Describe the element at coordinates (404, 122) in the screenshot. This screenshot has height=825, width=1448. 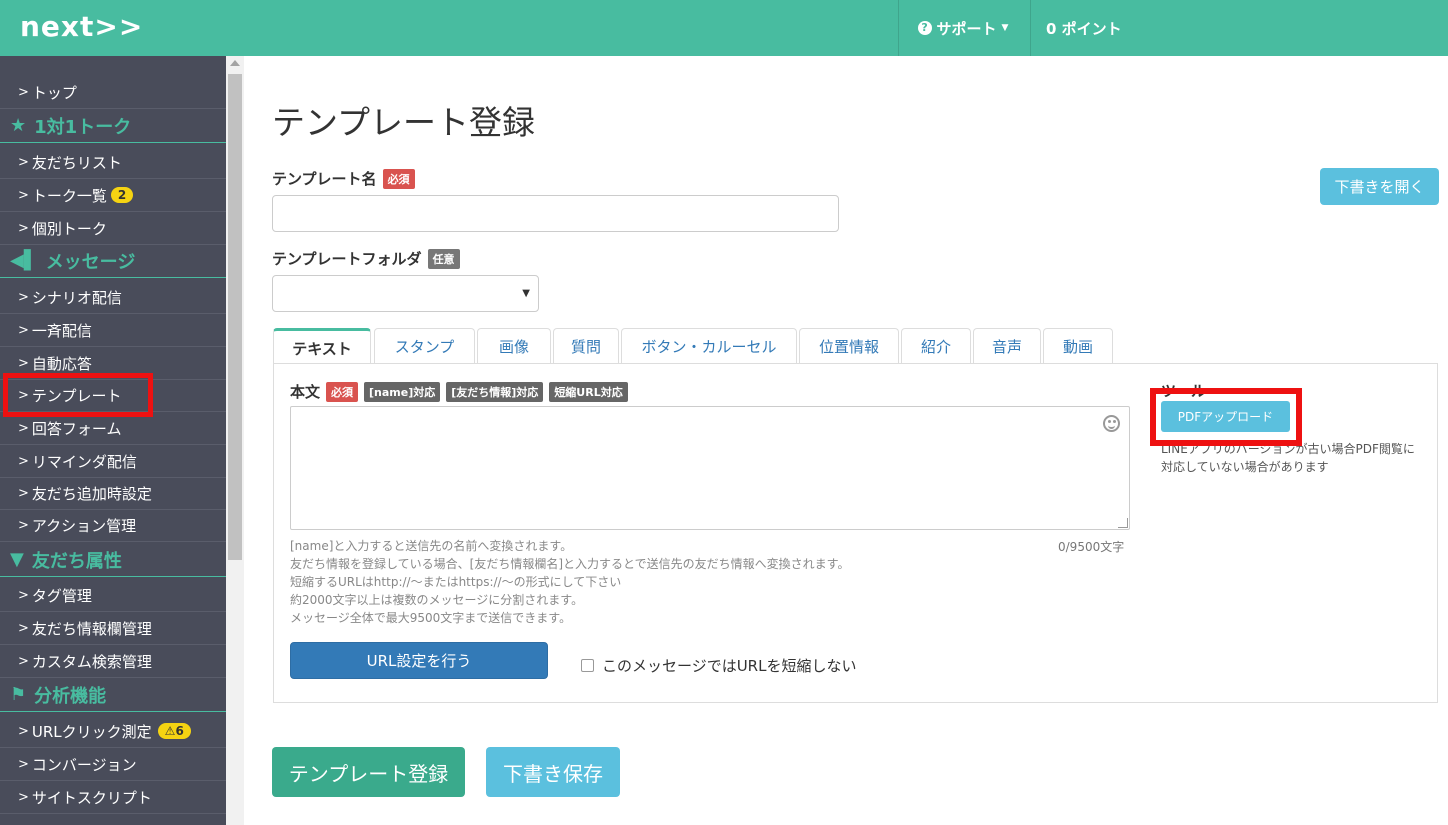
I see `page-title: テンプレート登録` at that location.